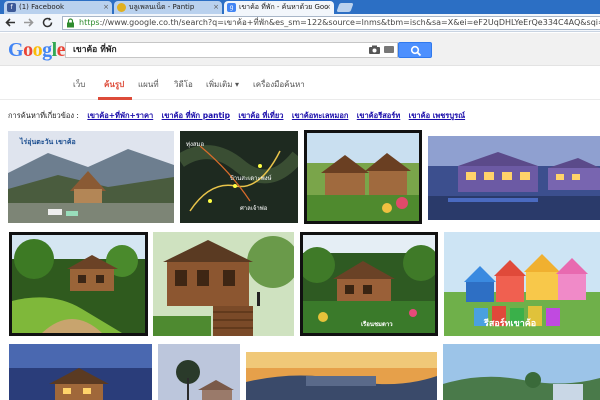  Describe the element at coordinates (42, 7) in the screenshot. I see `tab-title: (1) Facebook` at that location.